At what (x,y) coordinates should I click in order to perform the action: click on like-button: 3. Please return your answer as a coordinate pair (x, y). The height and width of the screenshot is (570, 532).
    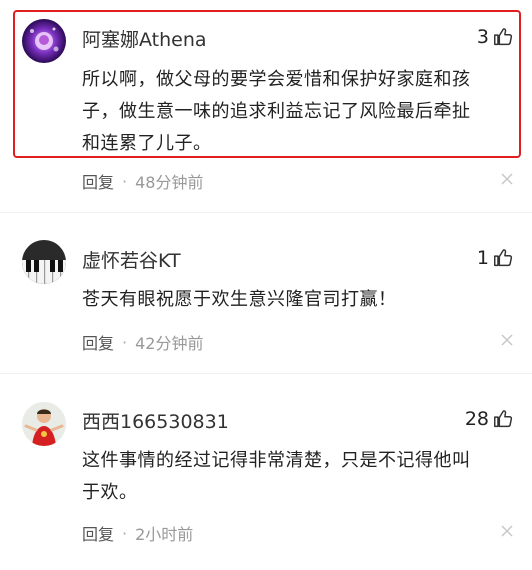
    Looking at the image, I should click on (495, 37).